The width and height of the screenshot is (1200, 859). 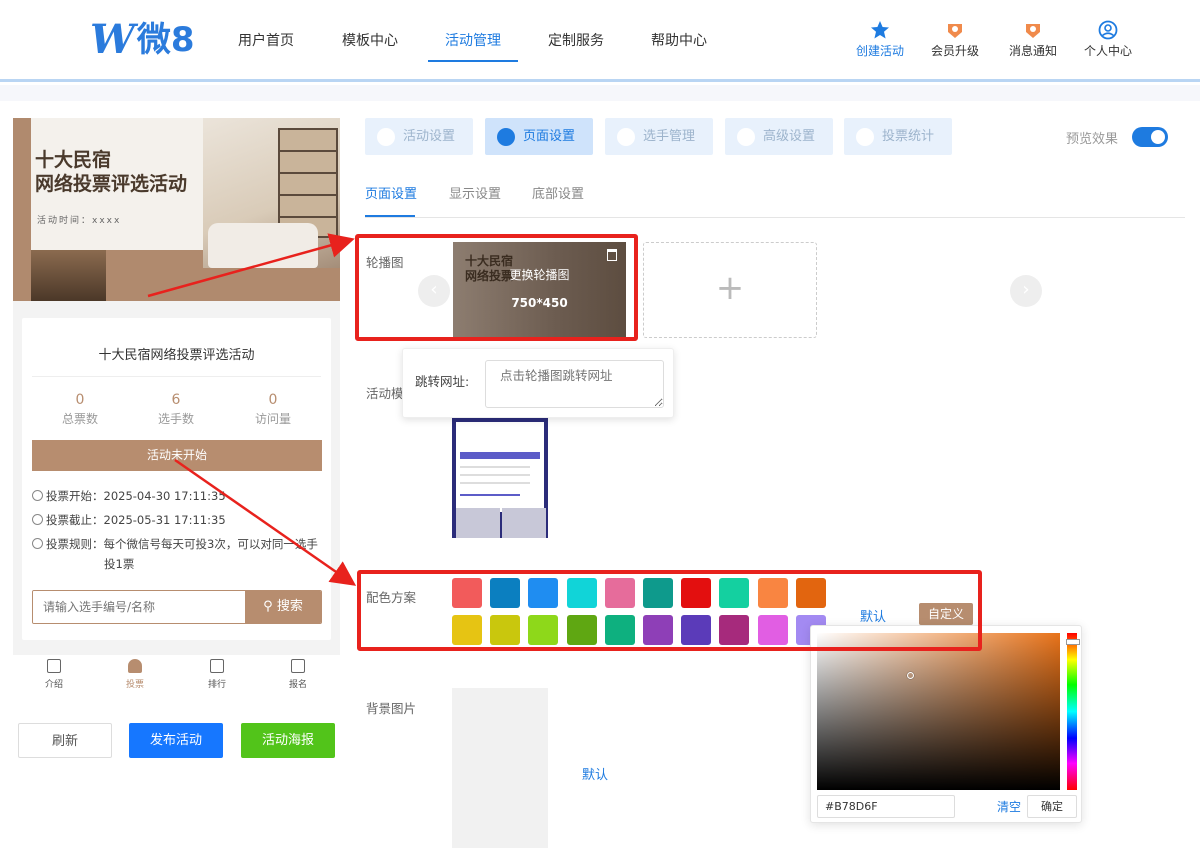 What do you see at coordinates (111, 172) in the screenshot?
I see `banner-title: 十大民宿 网络投票评选活动` at bounding box center [111, 172].